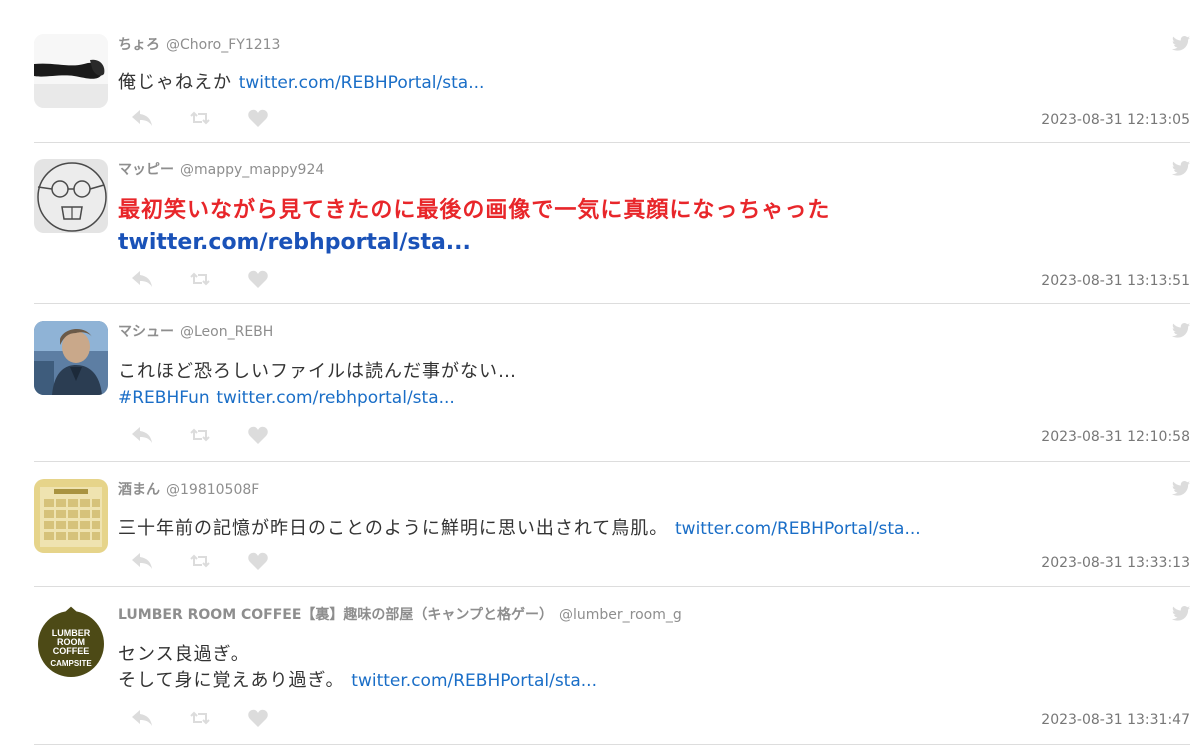 The image size is (1200, 748). I want to click on tweet-timestamp: 2023-08-31 12:13:05, so click(1115, 120).